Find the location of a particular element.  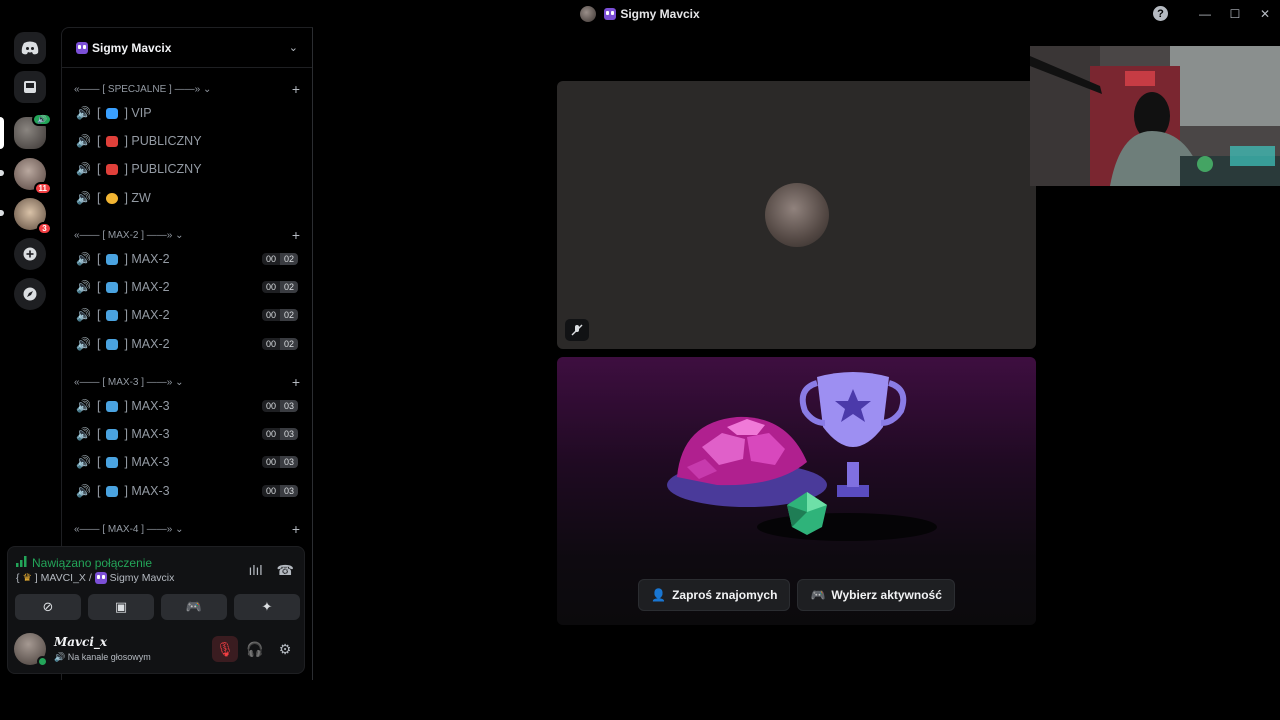

channel-publiczny-2: 🔊 [ ] PUBLICZNY is located at coordinates (187, 169).